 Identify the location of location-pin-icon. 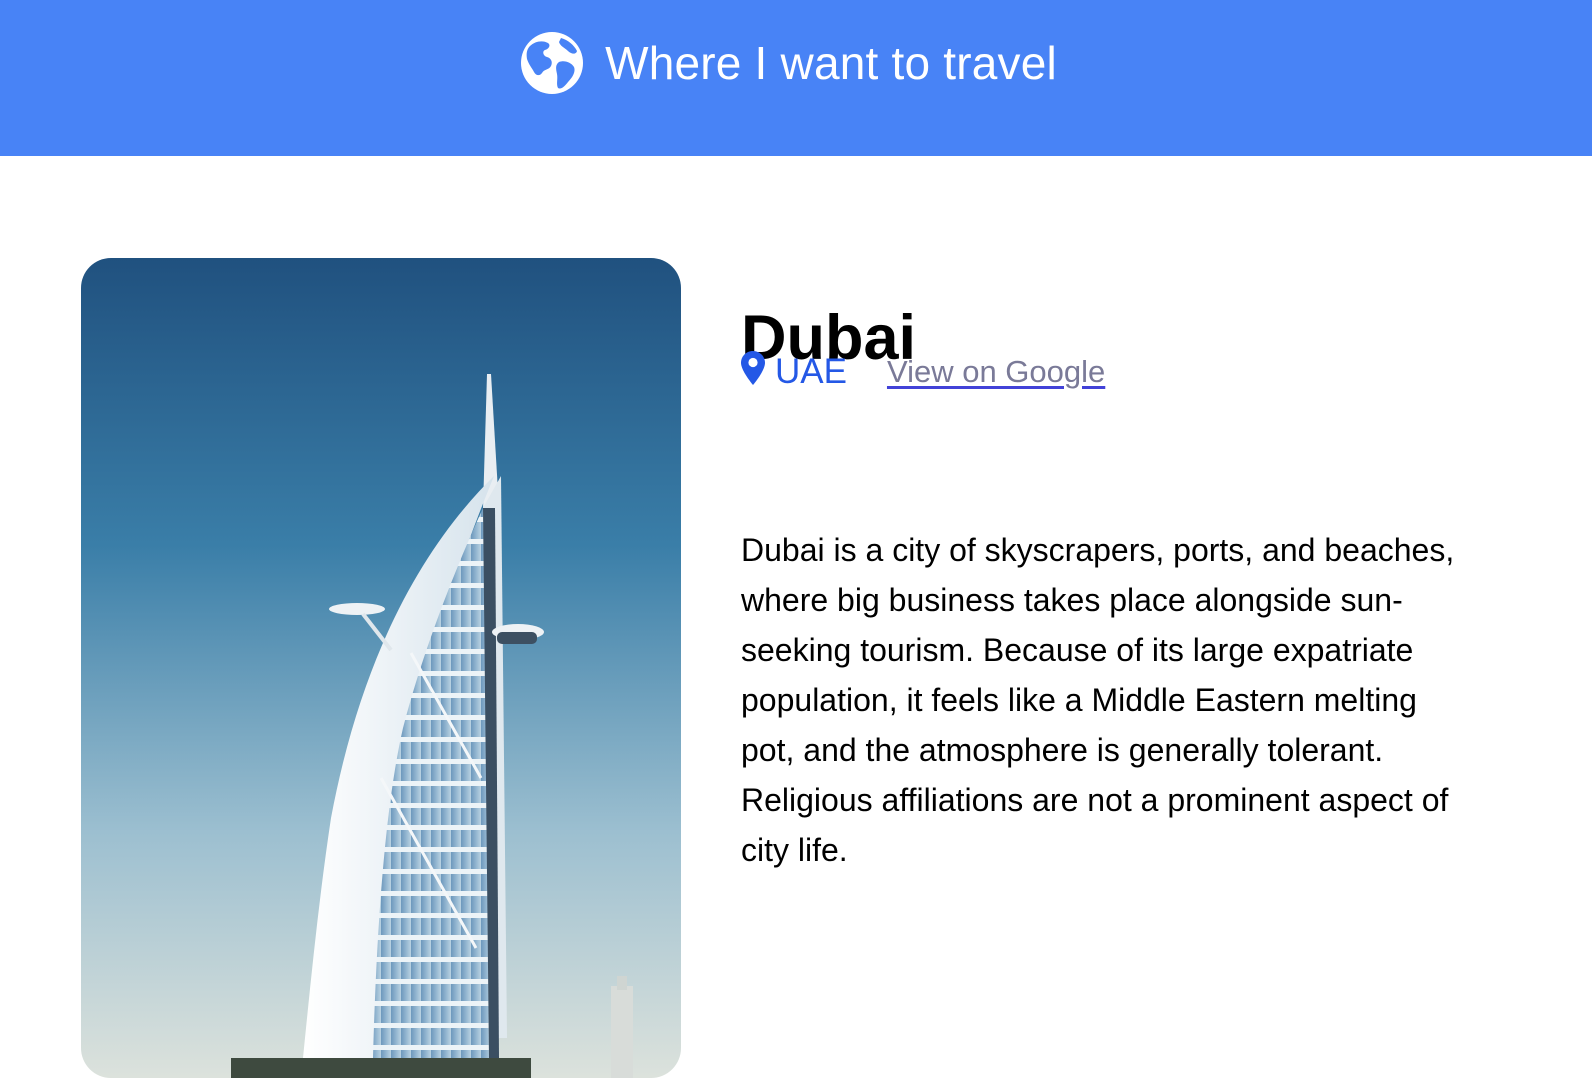
(753, 368).